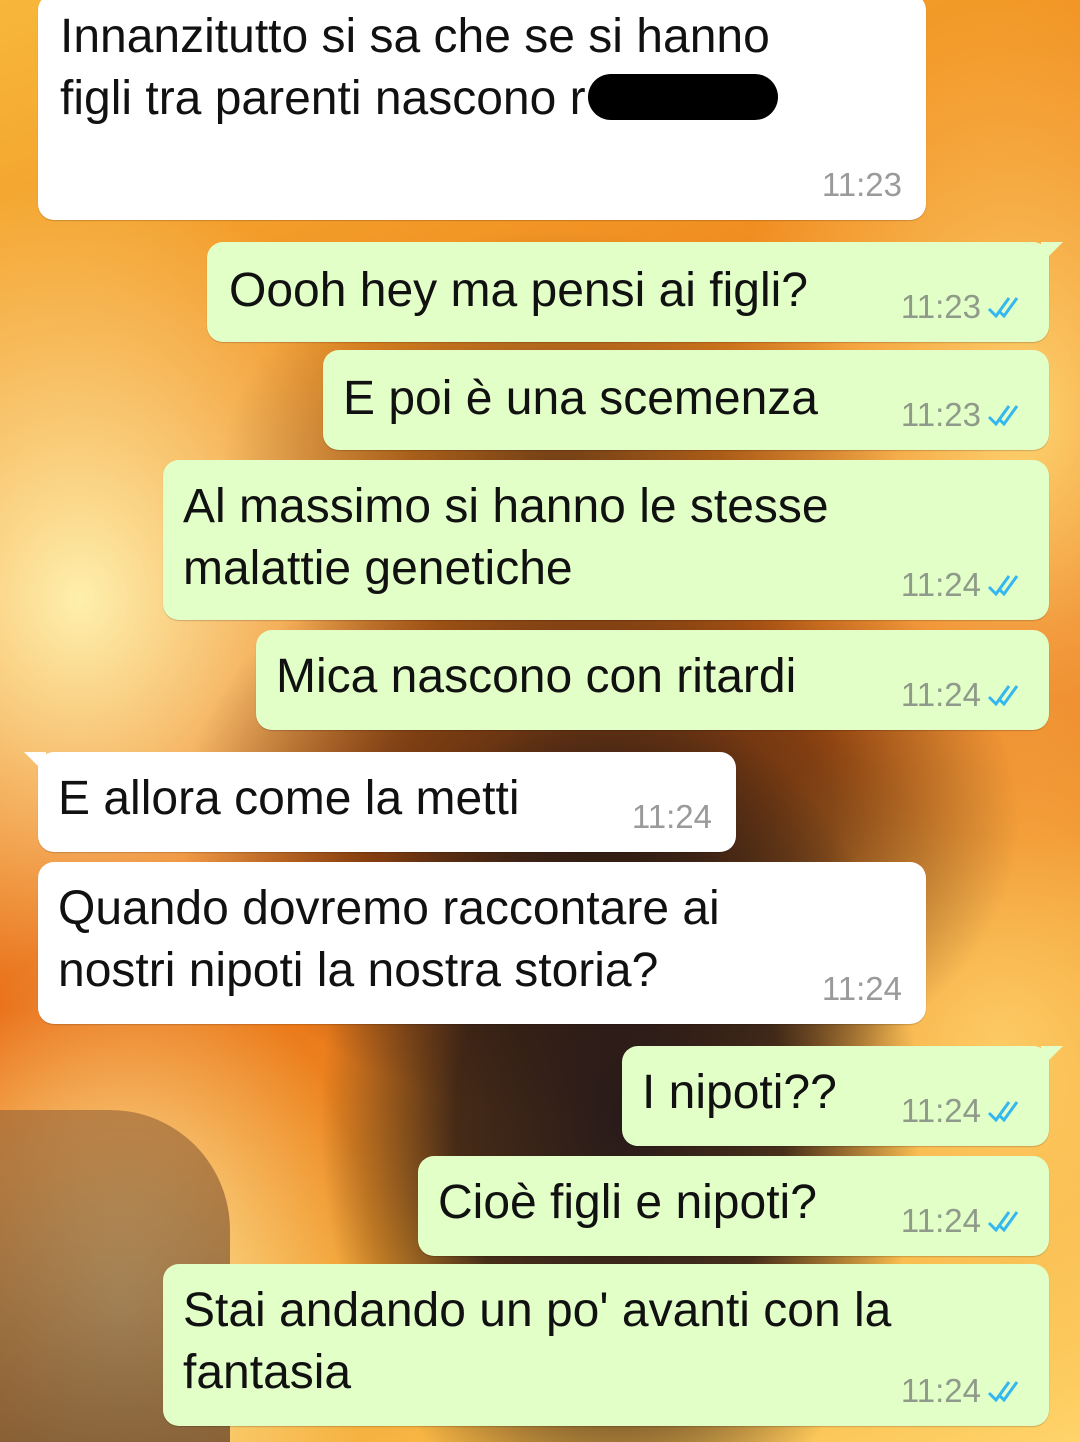  I want to click on message-text: Oooh hey ma pensi ai figli?, so click(518, 291).